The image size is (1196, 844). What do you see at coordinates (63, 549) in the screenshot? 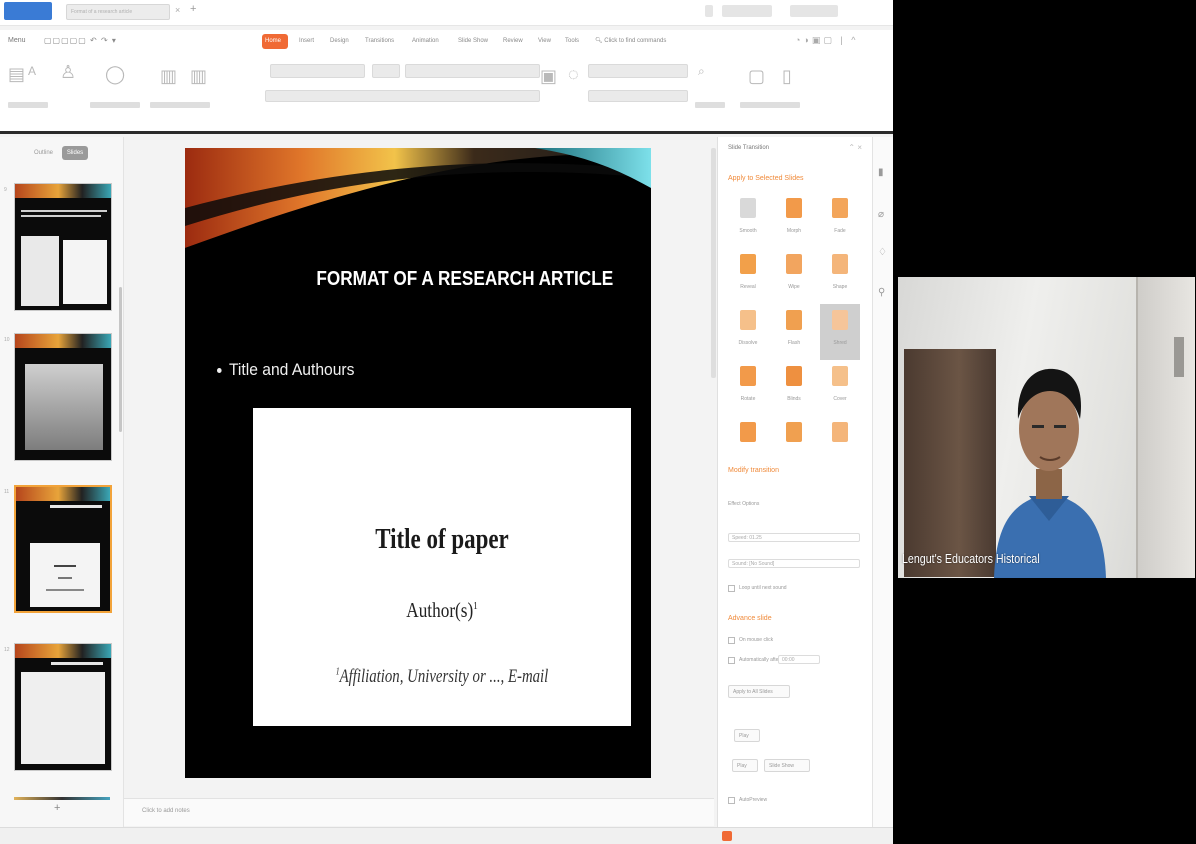
I see `slide-thumbnail-active` at bounding box center [63, 549].